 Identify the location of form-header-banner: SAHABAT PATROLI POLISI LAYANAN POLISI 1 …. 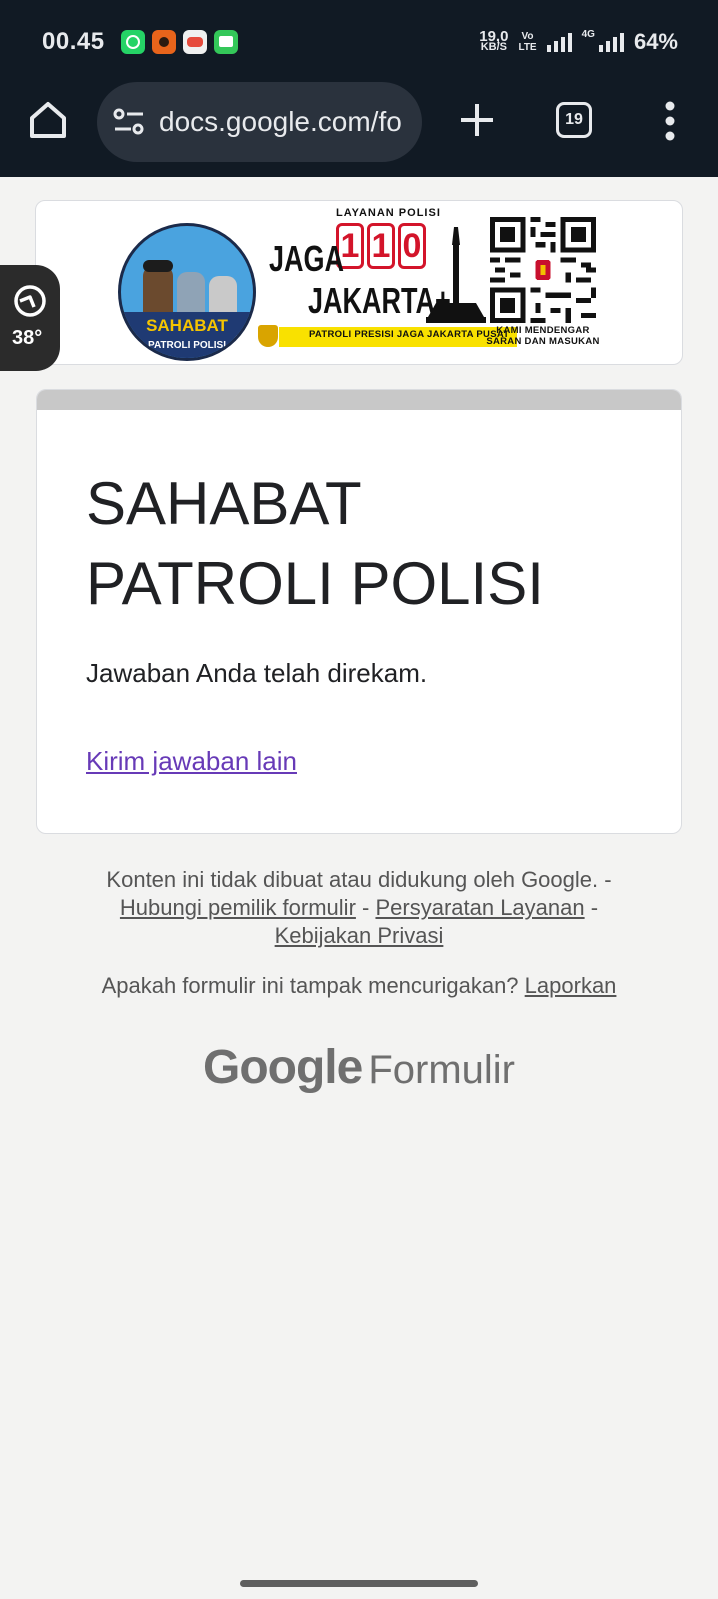
(359, 282).